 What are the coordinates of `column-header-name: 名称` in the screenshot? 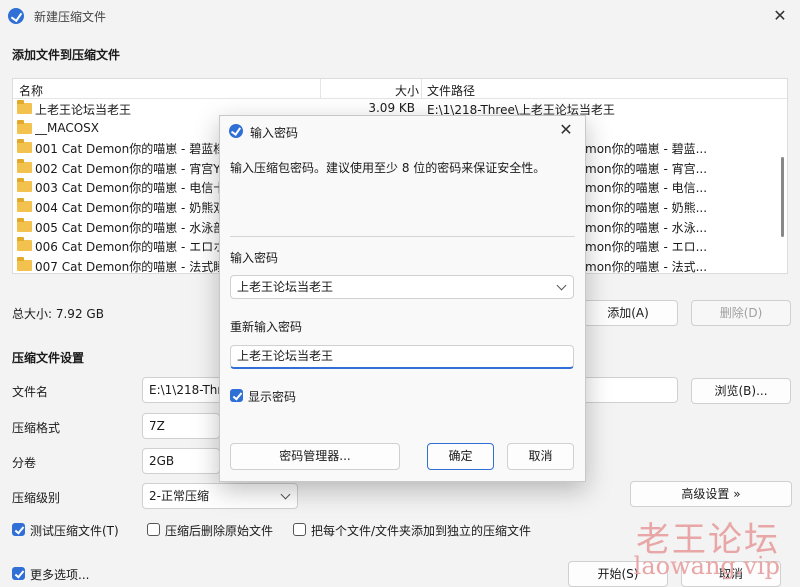 It's located at (31, 90).